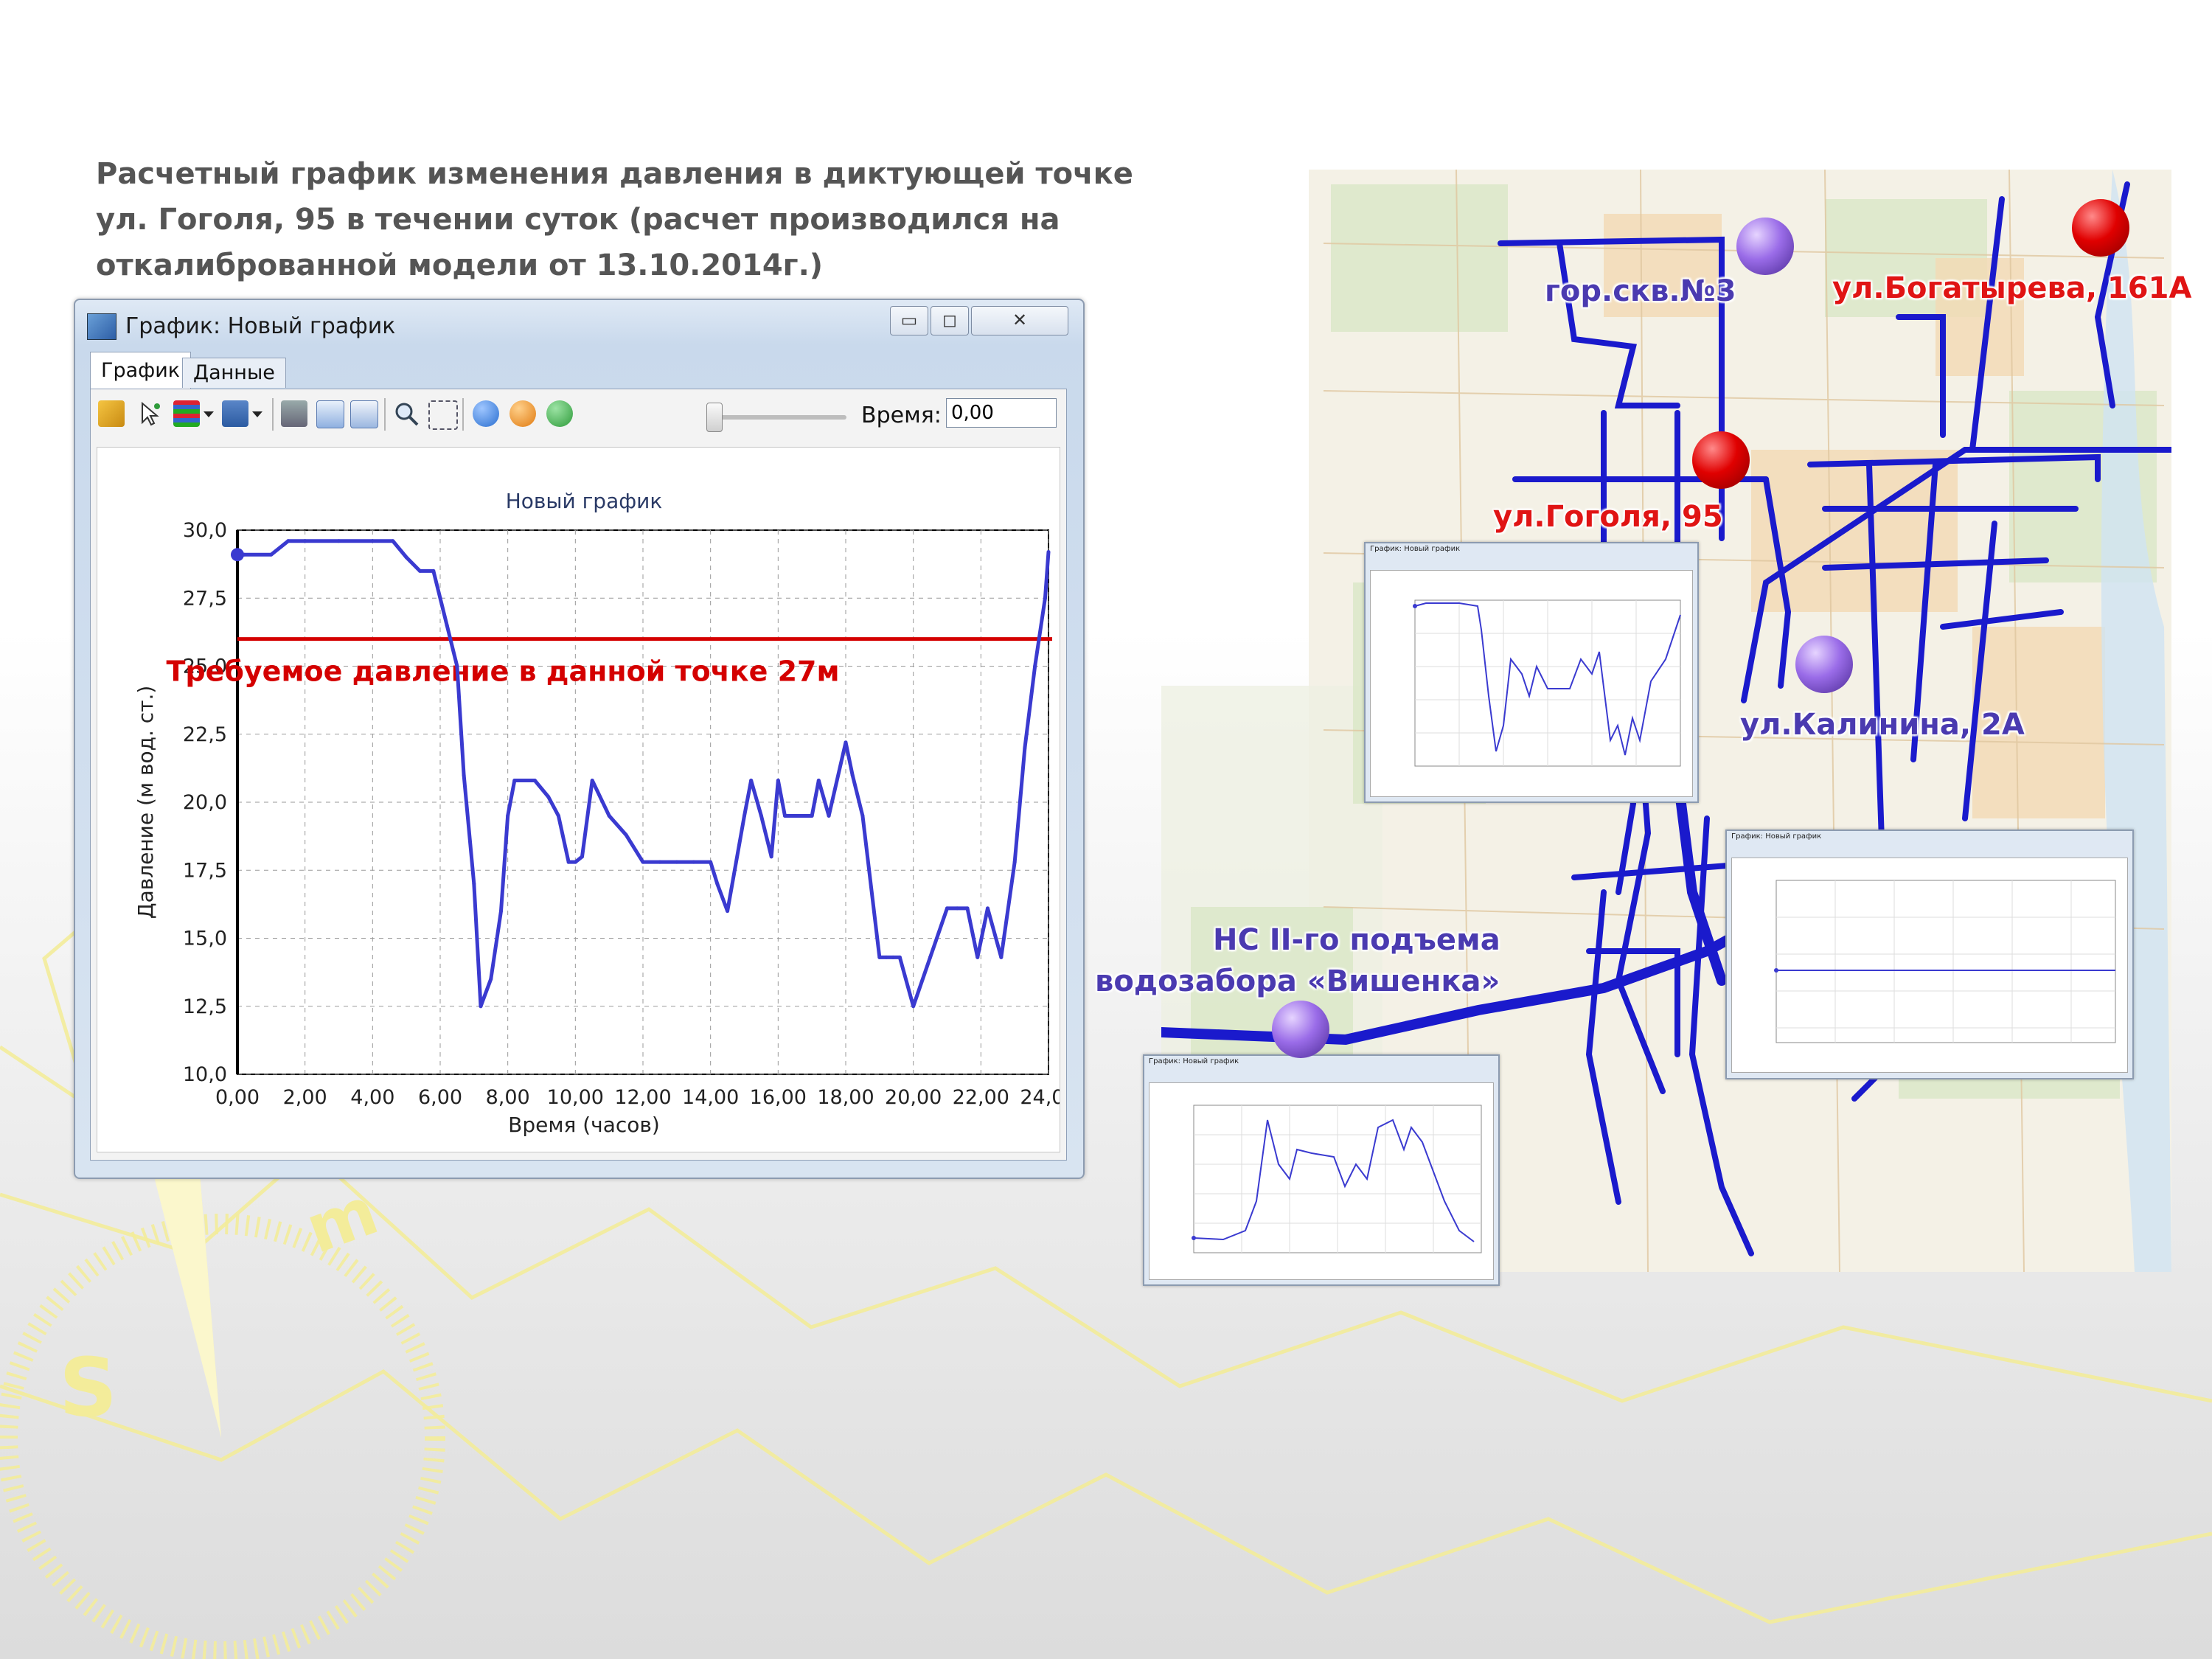  Describe the element at coordinates (234, 373) in the screenshot. I see `tab-data: Данные` at that location.